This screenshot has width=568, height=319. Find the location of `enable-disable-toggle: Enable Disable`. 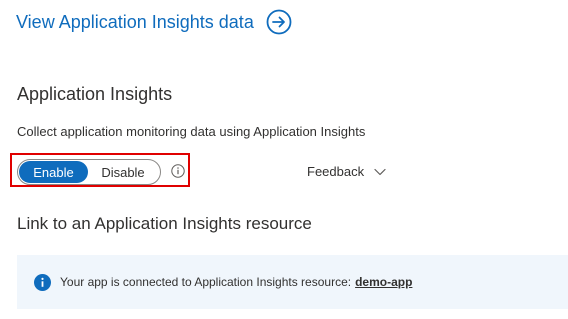

enable-disable-toggle: Enable Disable is located at coordinates (89, 172).